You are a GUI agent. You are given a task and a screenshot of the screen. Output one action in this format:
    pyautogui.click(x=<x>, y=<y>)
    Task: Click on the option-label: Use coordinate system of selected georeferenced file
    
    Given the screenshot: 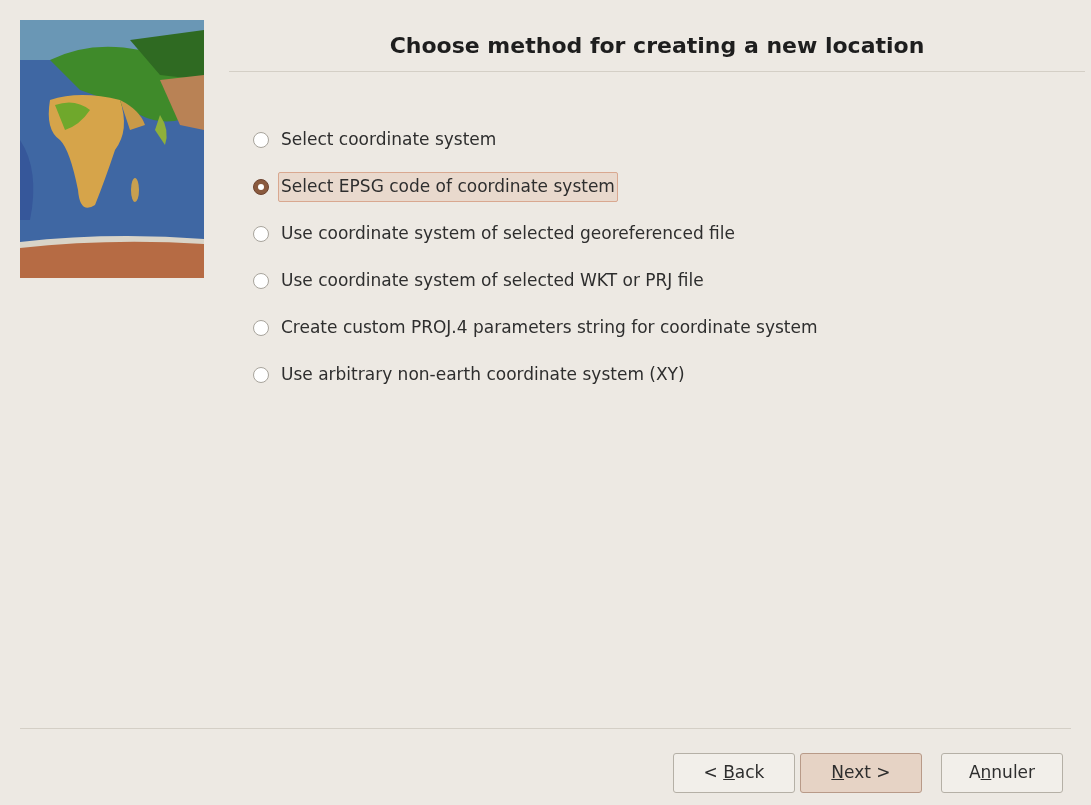 What is the action you would take?
    pyautogui.click(x=508, y=234)
    